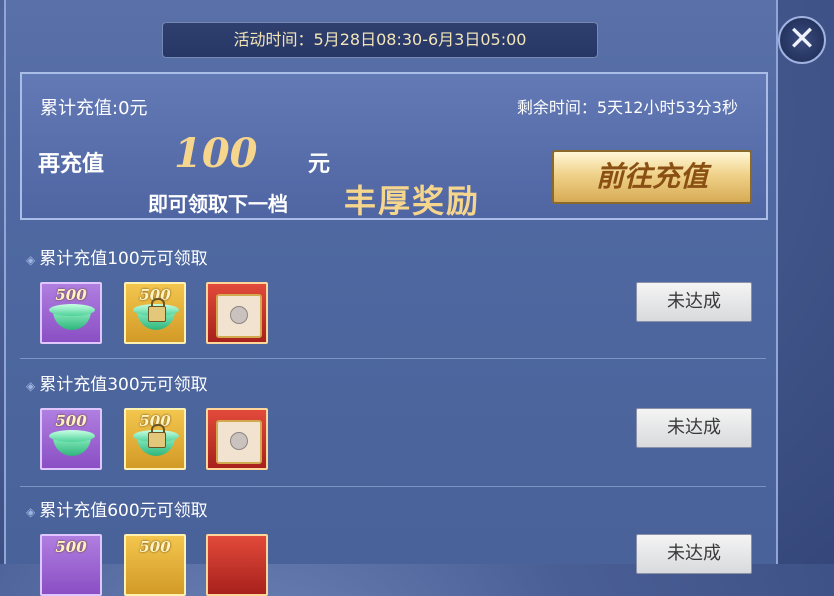 The height and width of the screenshot is (596, 834). I want to click on tier-label-text: 累计充值100元可领取, so click(123, 259).